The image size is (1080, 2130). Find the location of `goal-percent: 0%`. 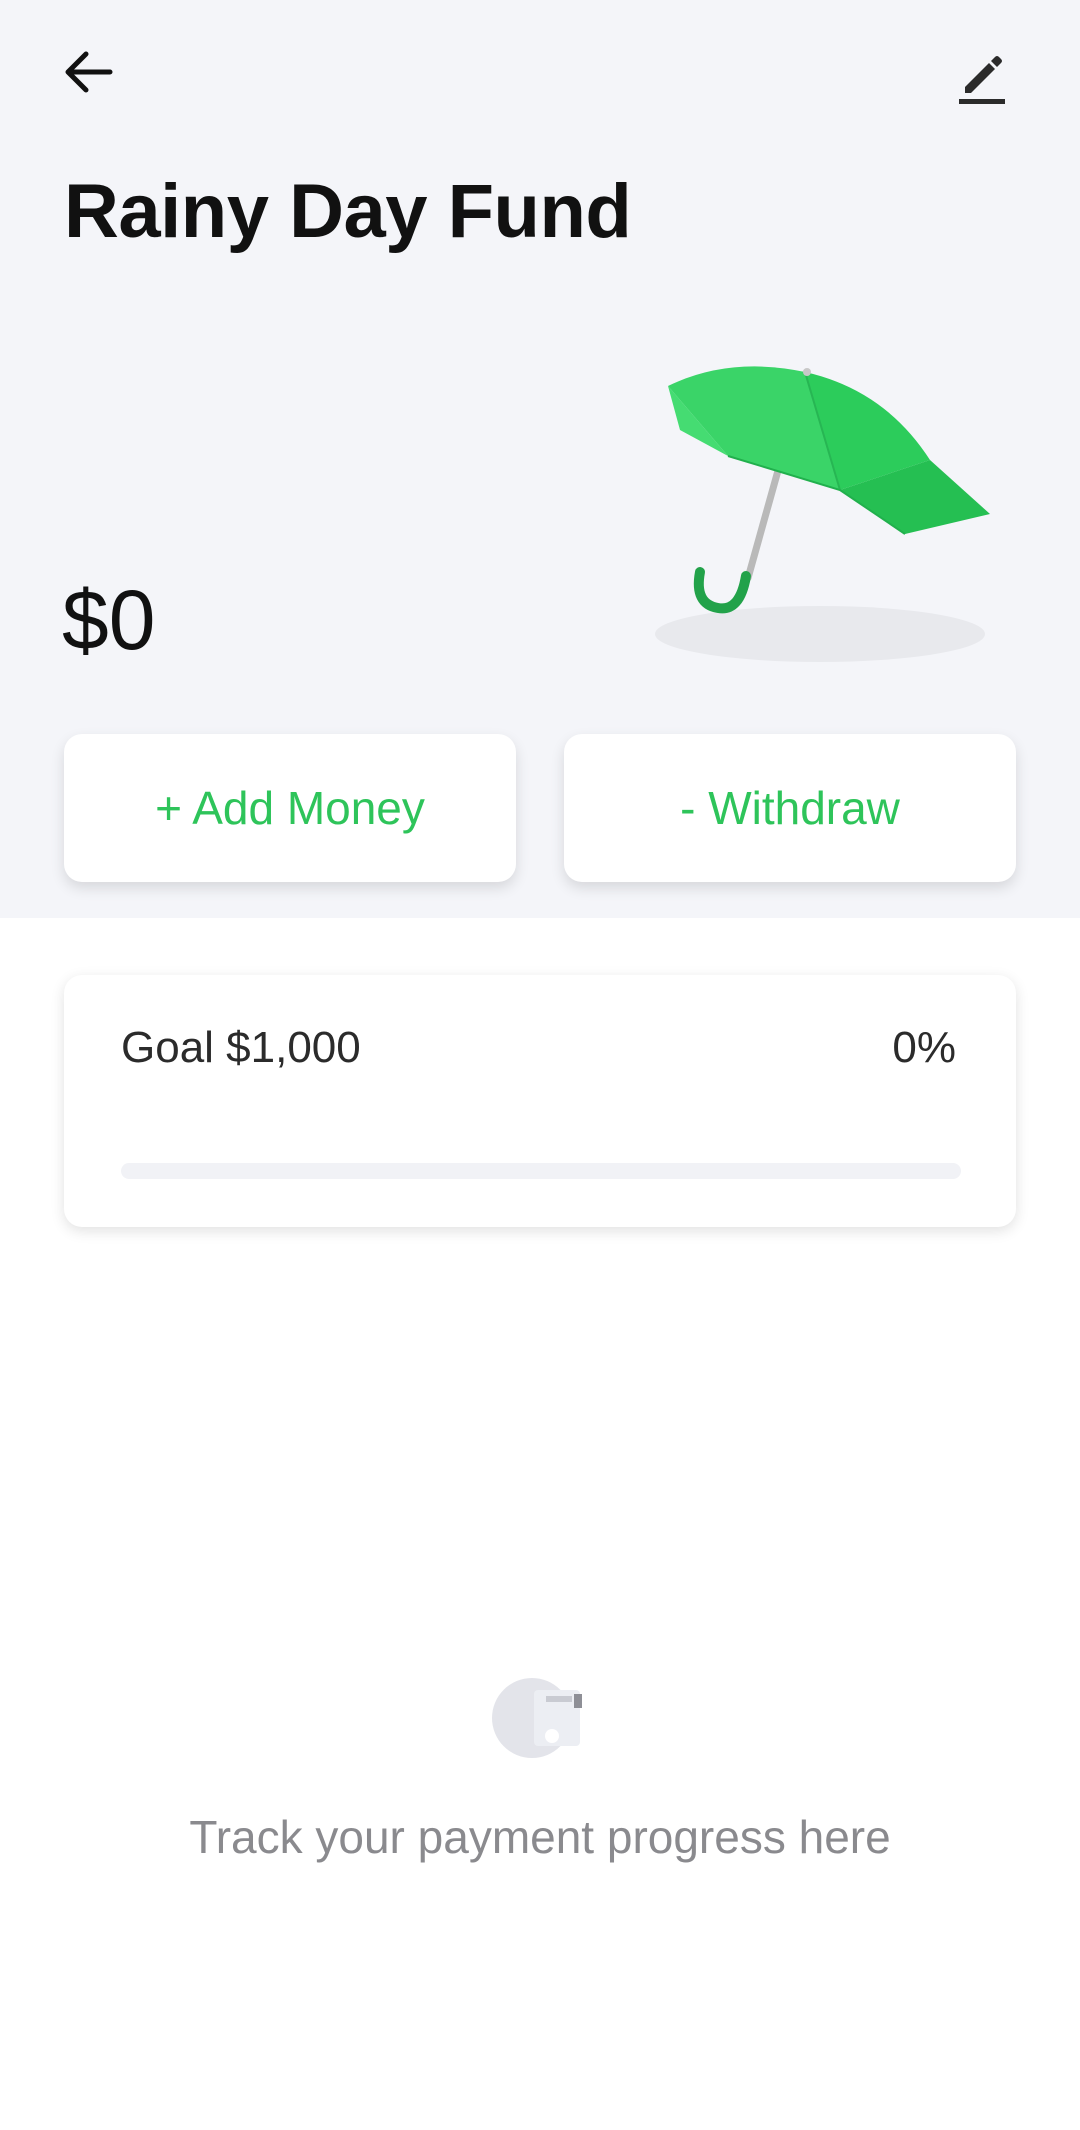

goal-percent: 0% is located at coordinates (924, 1047).